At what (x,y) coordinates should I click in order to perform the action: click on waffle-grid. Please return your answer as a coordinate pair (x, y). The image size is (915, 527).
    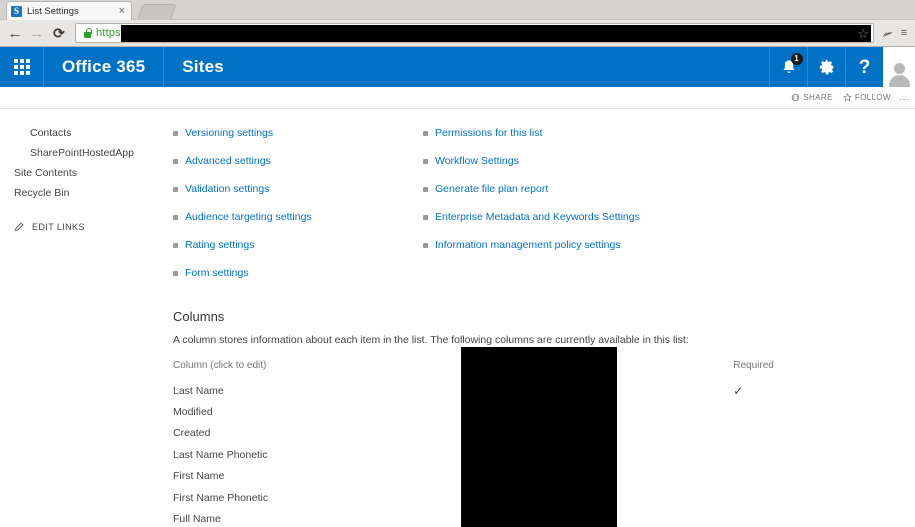
    Looking at the image, I should click on (21, 67).